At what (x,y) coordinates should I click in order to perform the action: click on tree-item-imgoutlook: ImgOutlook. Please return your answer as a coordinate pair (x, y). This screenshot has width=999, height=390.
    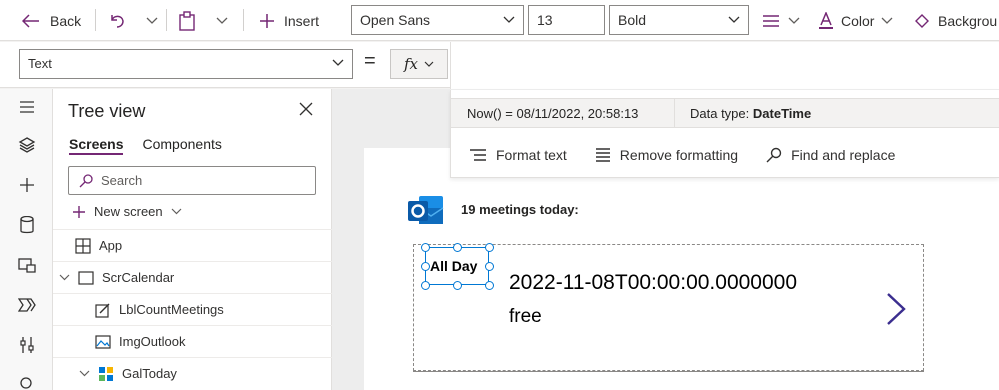
    Looking at the image, I should click on (192, 341).